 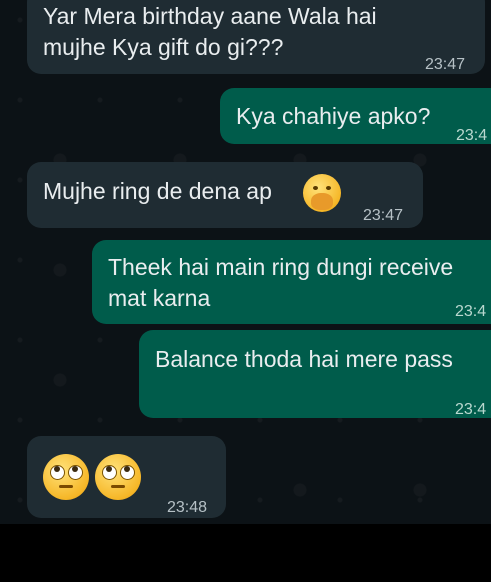 I want to click on message-text: Theek hai main ring dungi receive, so click(x=281, y=267).